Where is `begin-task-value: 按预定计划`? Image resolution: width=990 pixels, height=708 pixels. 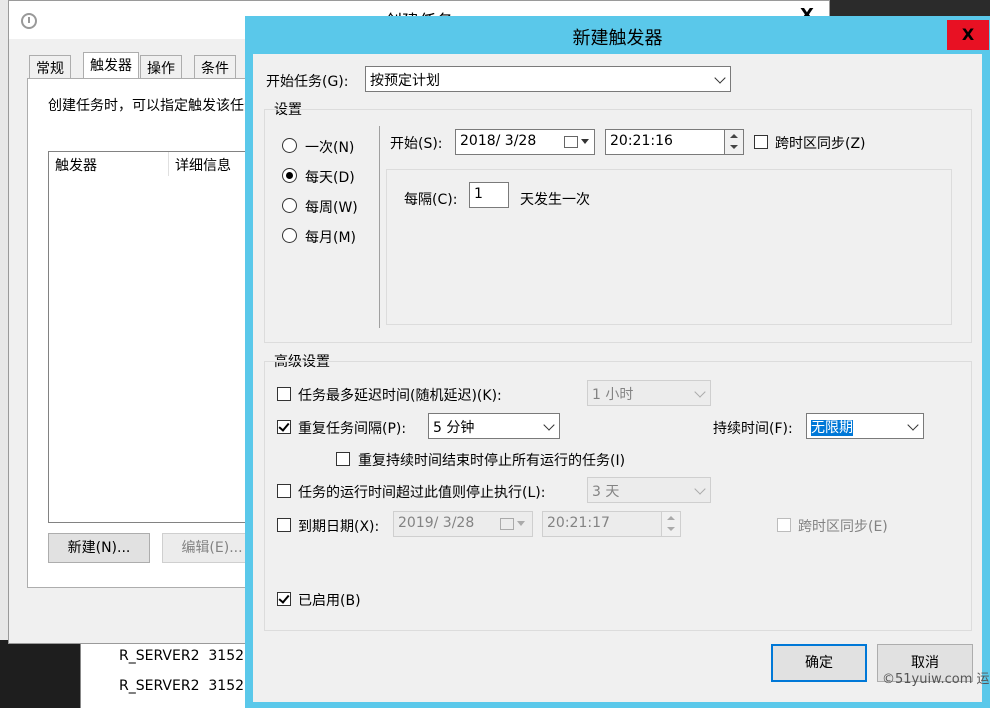 begin-task-value: 按预定计划 is located at coordinates (405, 81).